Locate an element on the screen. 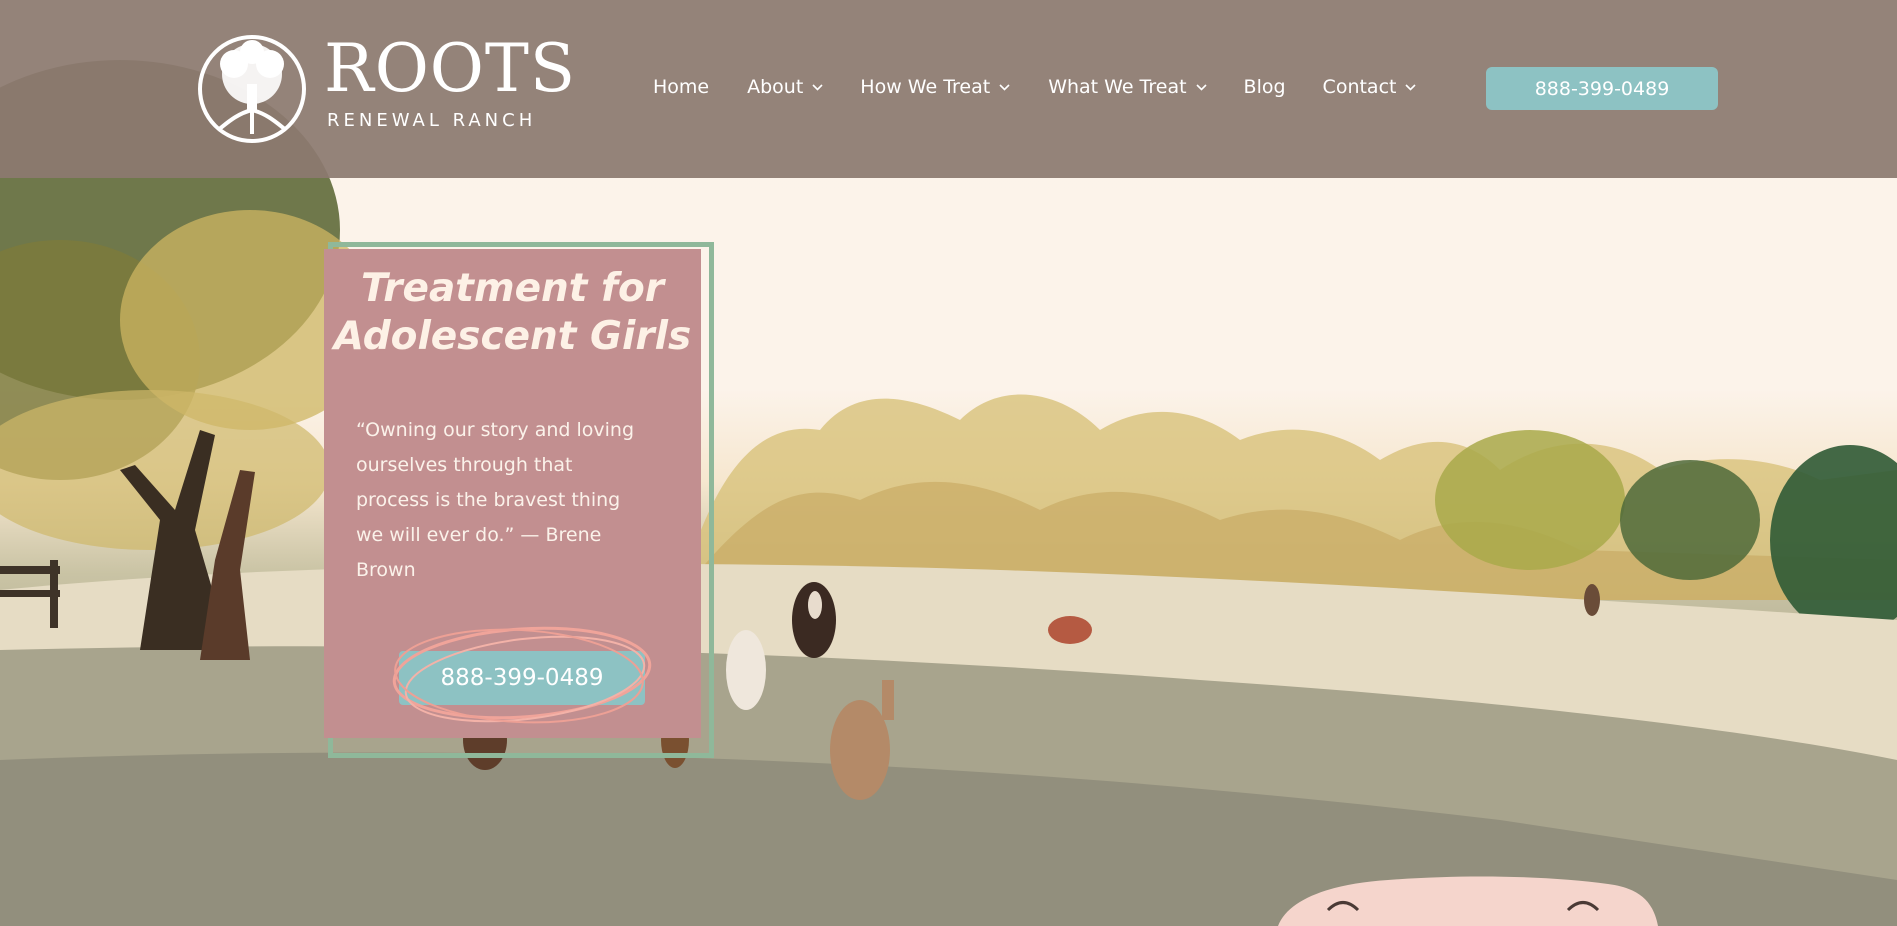 This screenshot has height=926, width=1897. nav-about-label: About is located at coordinates (775, 87).